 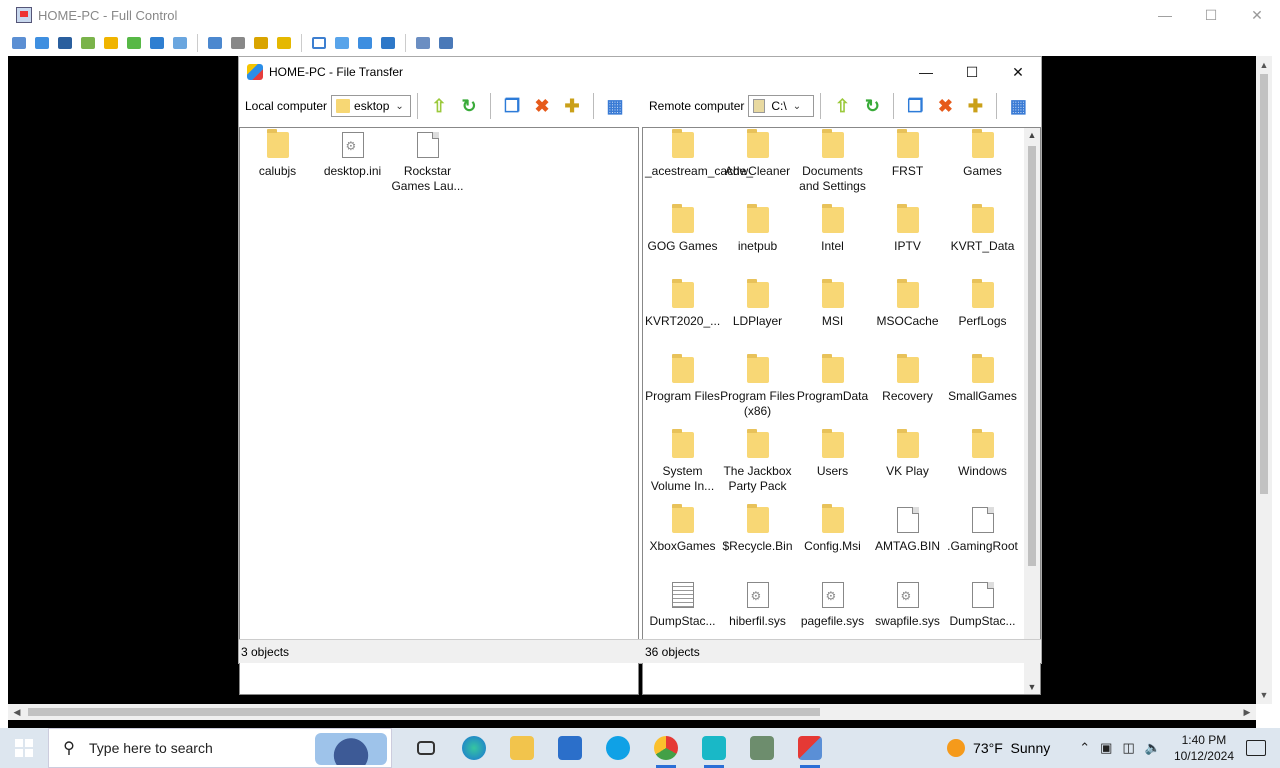 I want to click on weather-widget: 73°F Sunny, so click(x=998, y=748).